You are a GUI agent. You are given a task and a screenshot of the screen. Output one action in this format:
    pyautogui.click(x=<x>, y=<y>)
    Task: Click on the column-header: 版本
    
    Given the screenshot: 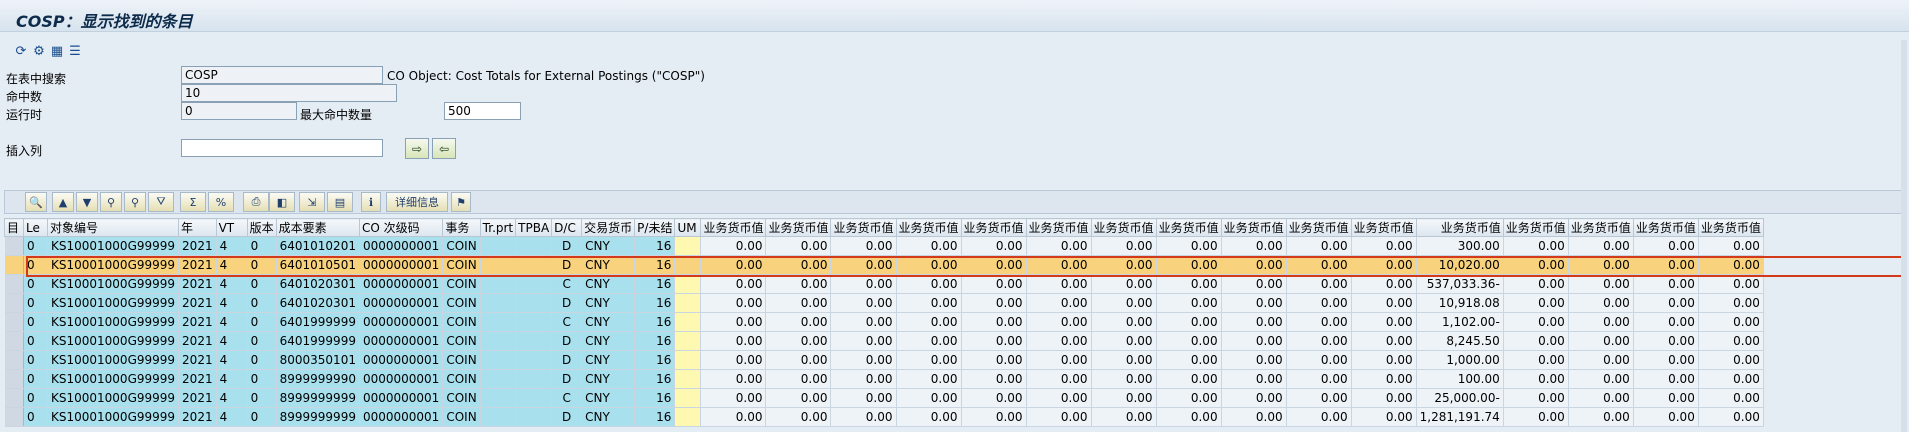 What is the action you would take?
    pyautogui.click(x=261, y=227)
    